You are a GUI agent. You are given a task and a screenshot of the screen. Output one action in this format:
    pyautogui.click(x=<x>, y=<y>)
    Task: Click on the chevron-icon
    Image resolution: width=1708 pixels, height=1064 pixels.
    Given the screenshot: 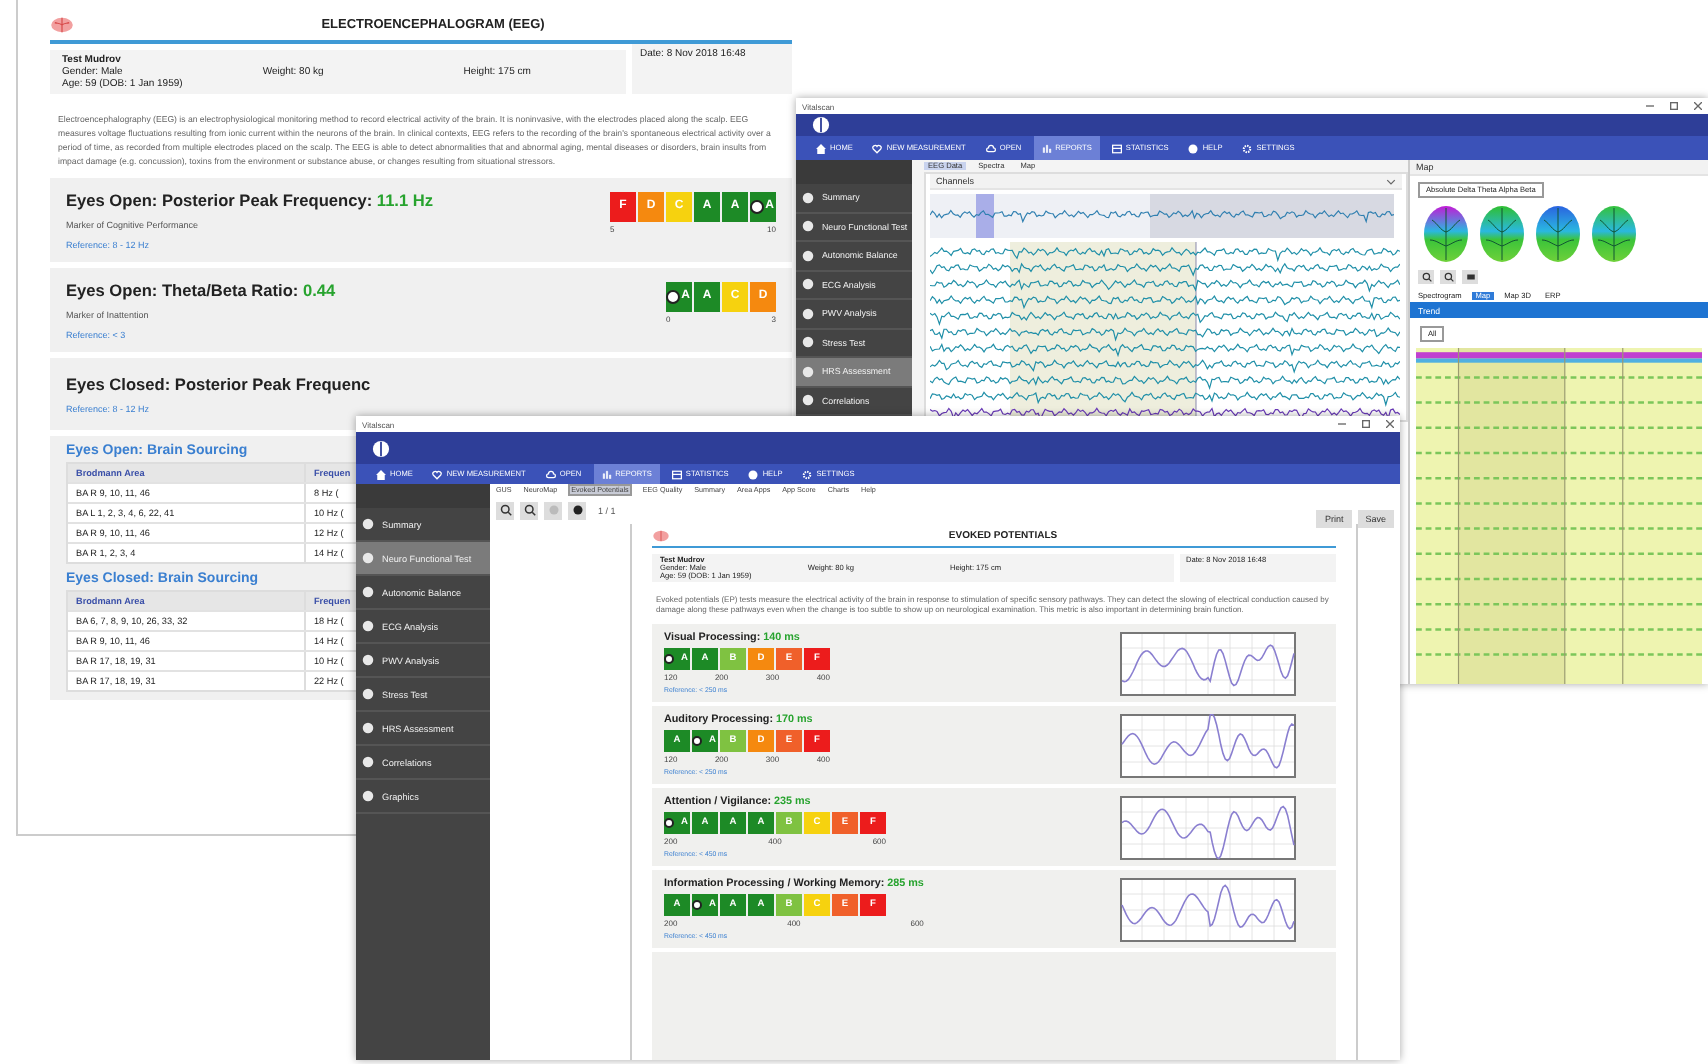 What is the action you would take?
    pyautogui.click(x=1391, y=181)
    